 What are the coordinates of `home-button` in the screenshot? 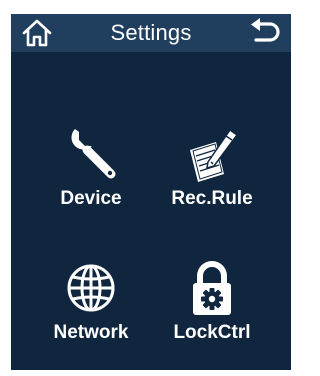 It's located at (37, 33).